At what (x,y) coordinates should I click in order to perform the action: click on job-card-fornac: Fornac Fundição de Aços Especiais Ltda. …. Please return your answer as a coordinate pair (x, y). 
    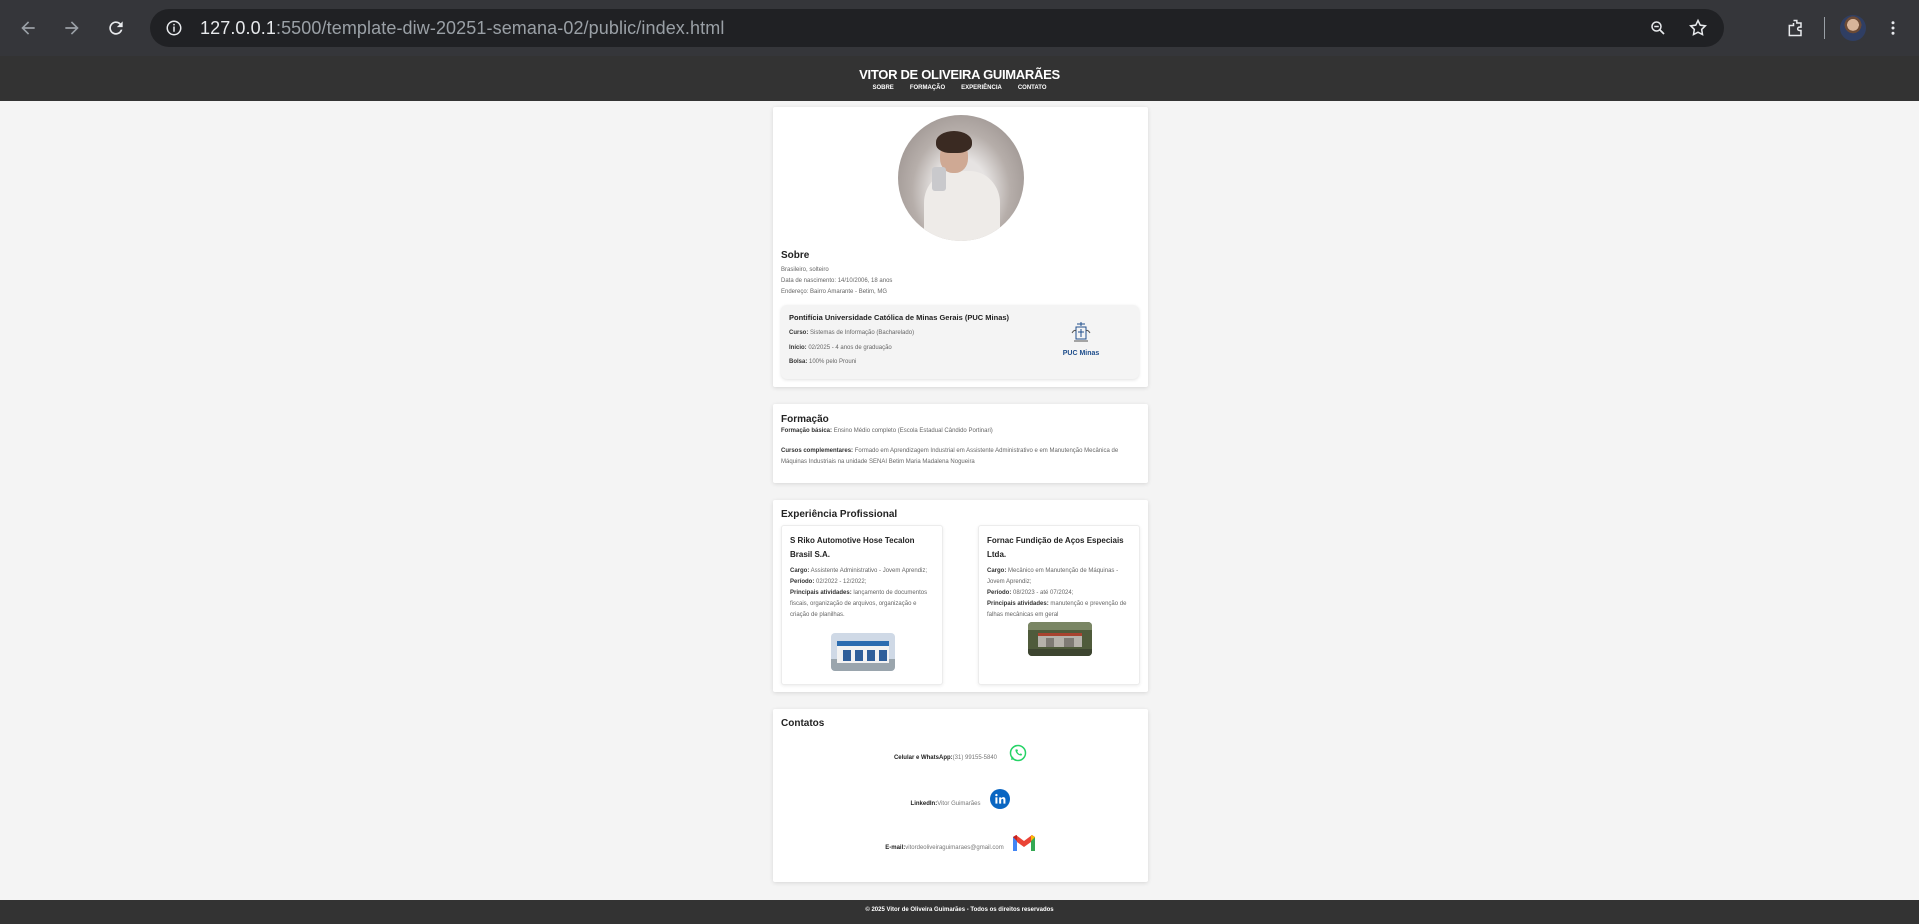
    Looking at the image, I should click on (1059, 605).